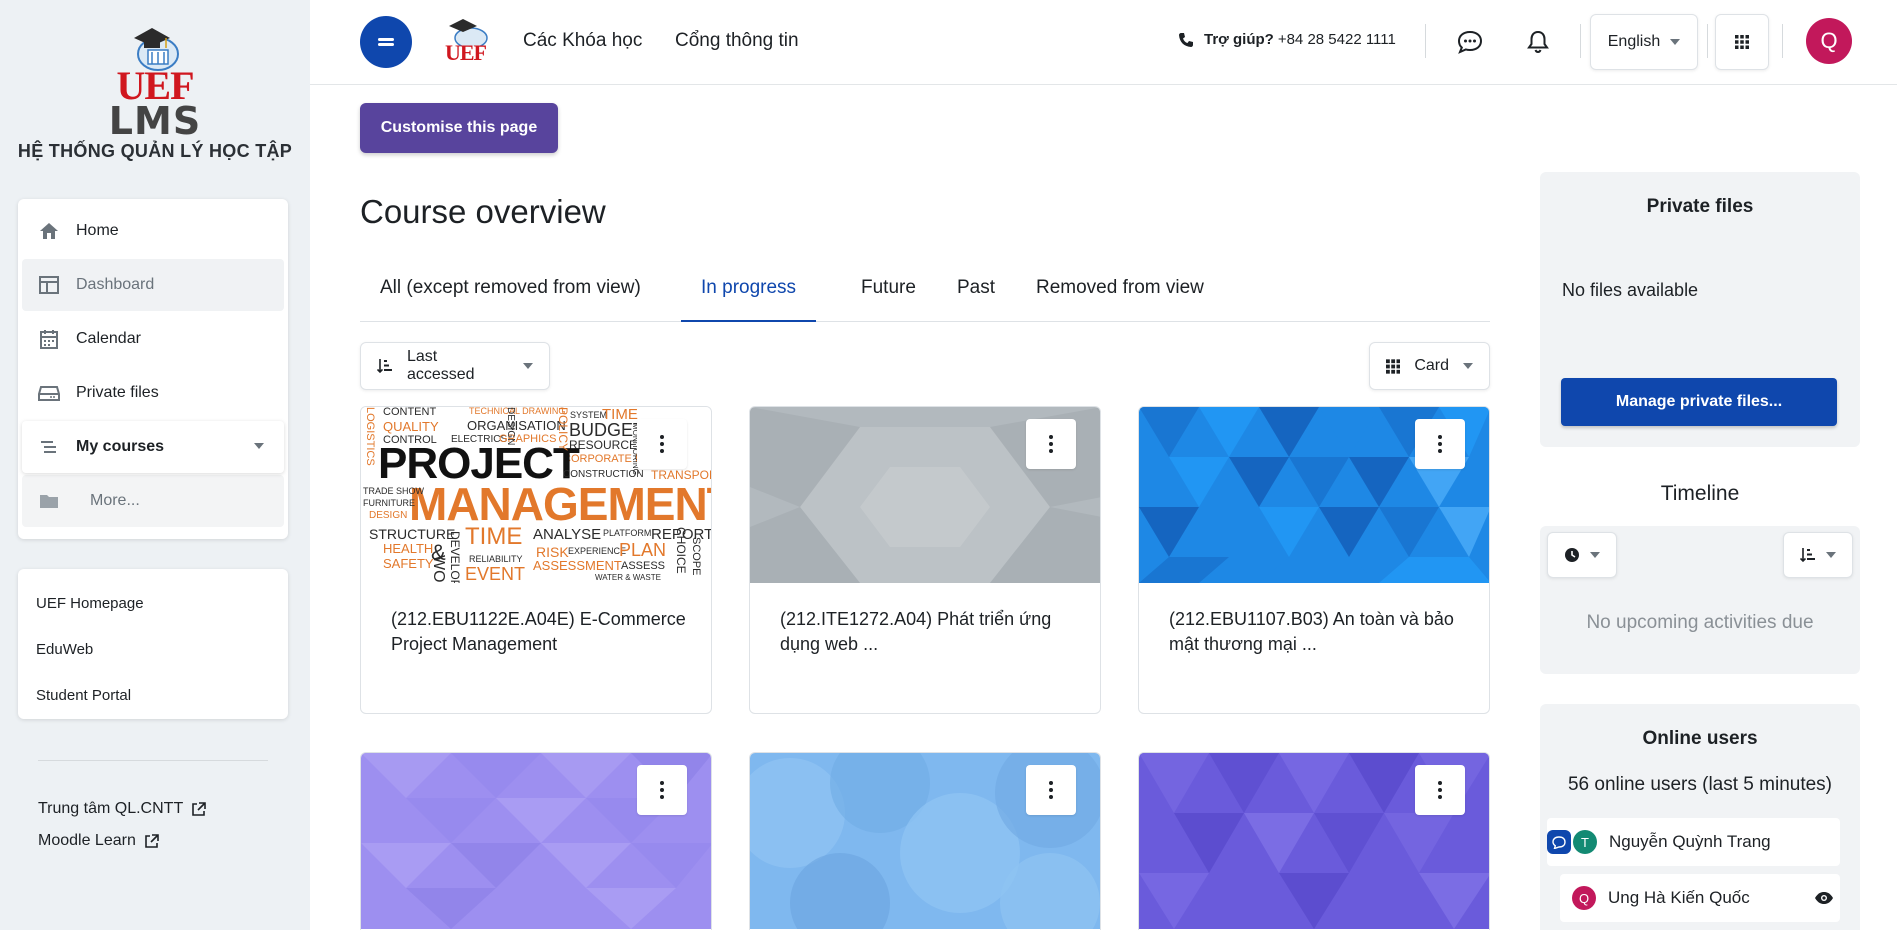 This screenshot has width=1897, height=930. What do you see at coordinates (1700, 898) in the screenshot?
I see `online-user-row: Q Ung Hà Kiến Quốc` at bounding box center [1700, 898].